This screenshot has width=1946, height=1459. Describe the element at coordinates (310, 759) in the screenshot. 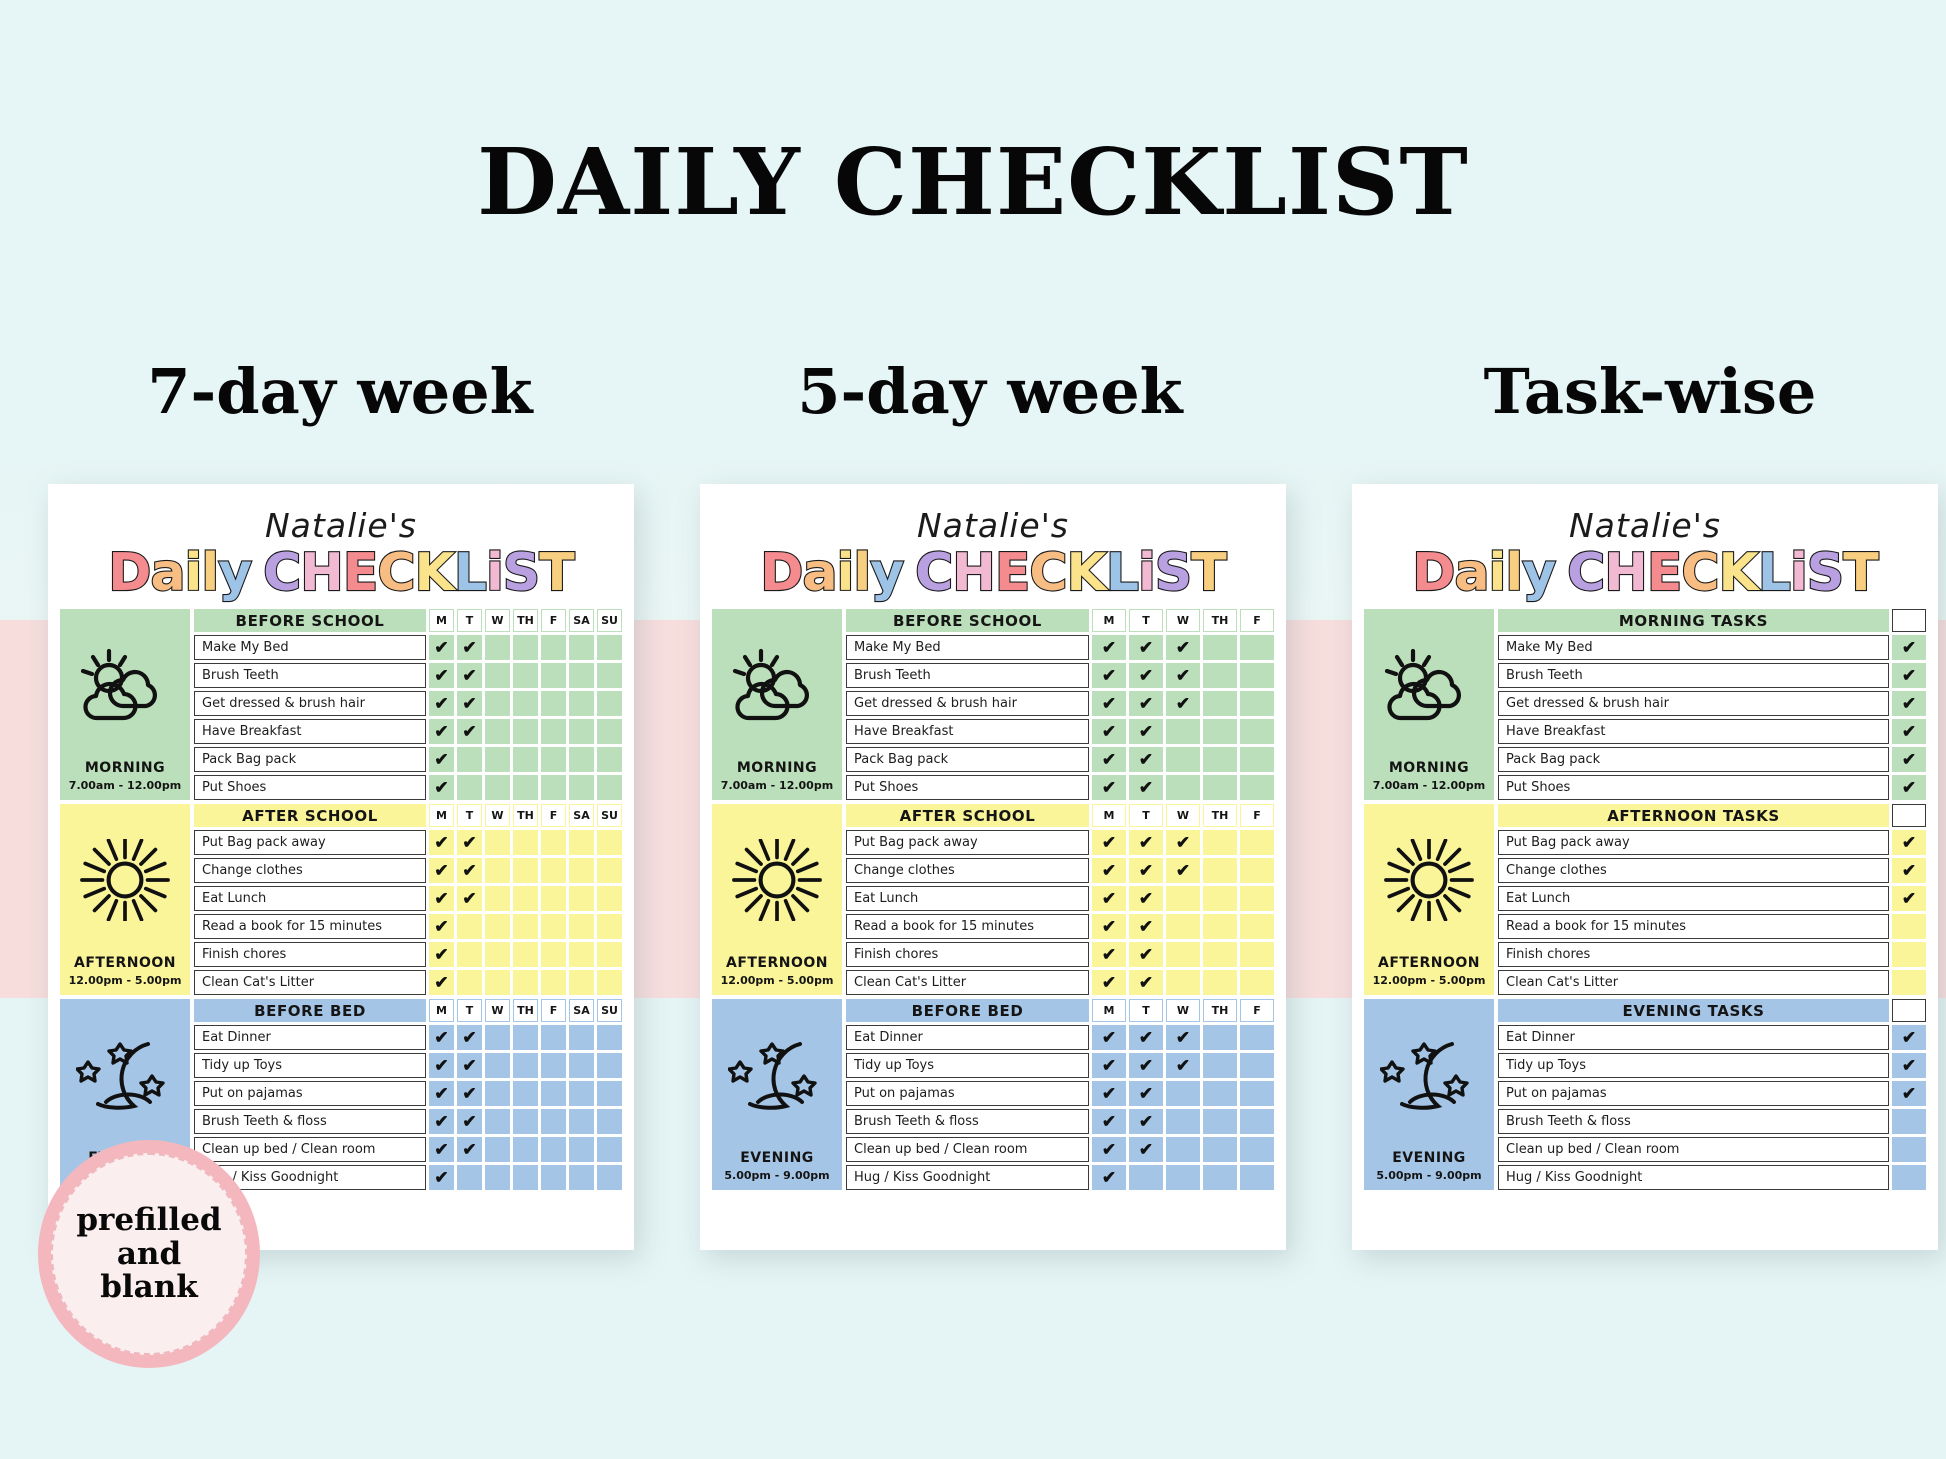

I see `task-label: Pack Bag pack` at that location.